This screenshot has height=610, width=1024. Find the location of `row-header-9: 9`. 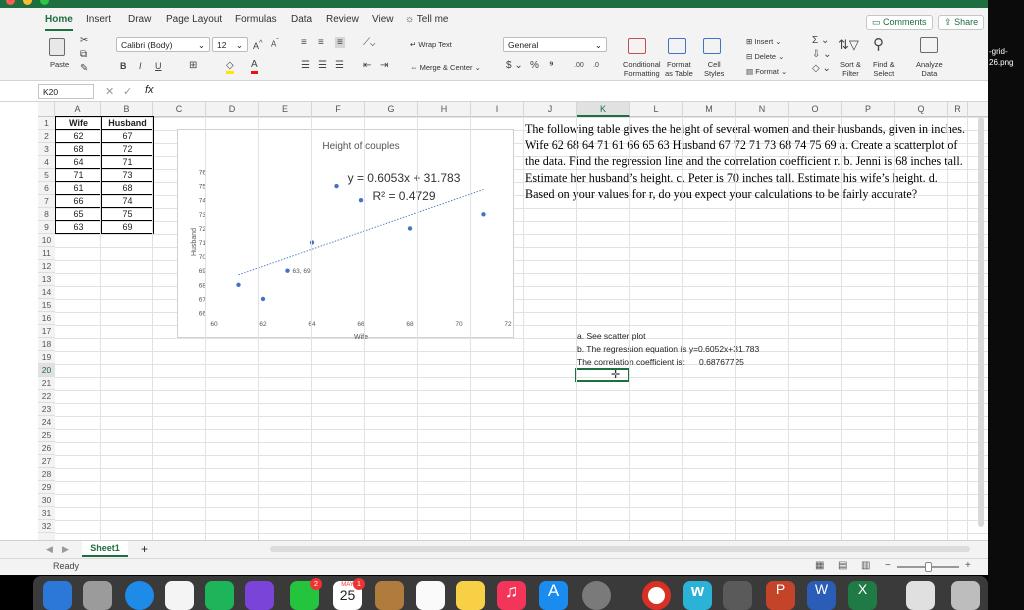

row-header-9: 9 is located at coordinates (46, 227).